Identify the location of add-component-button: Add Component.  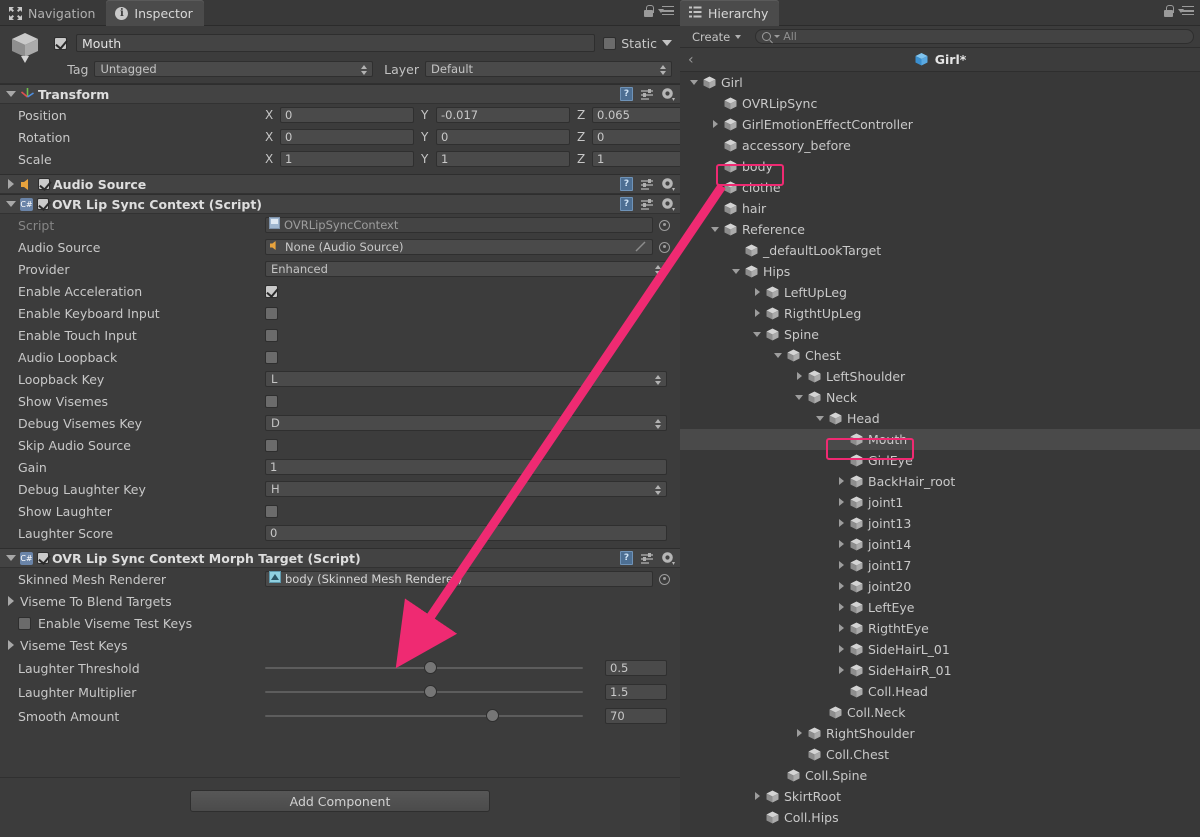
(340, 801).